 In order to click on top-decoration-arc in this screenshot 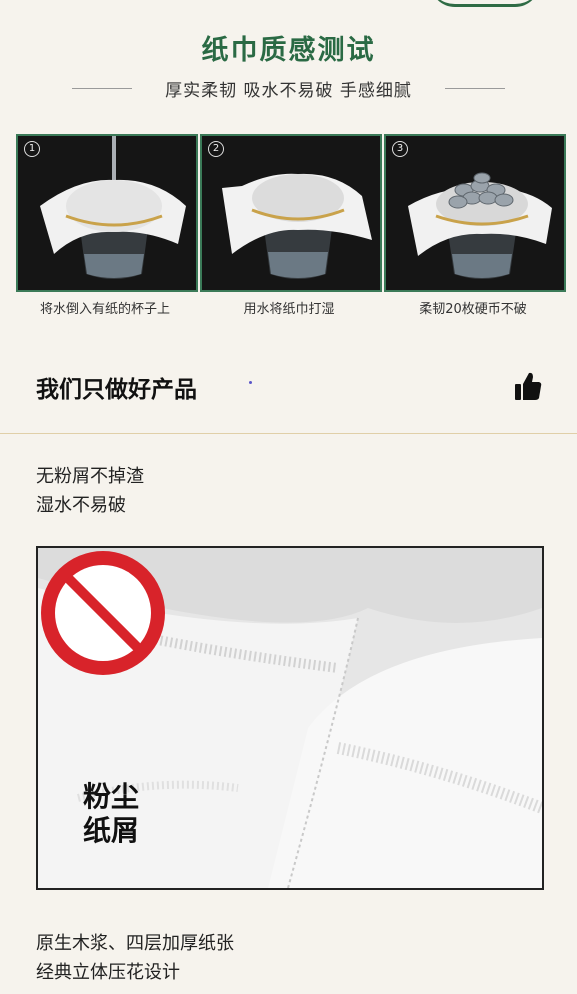, I will do `click(485, 3)`.